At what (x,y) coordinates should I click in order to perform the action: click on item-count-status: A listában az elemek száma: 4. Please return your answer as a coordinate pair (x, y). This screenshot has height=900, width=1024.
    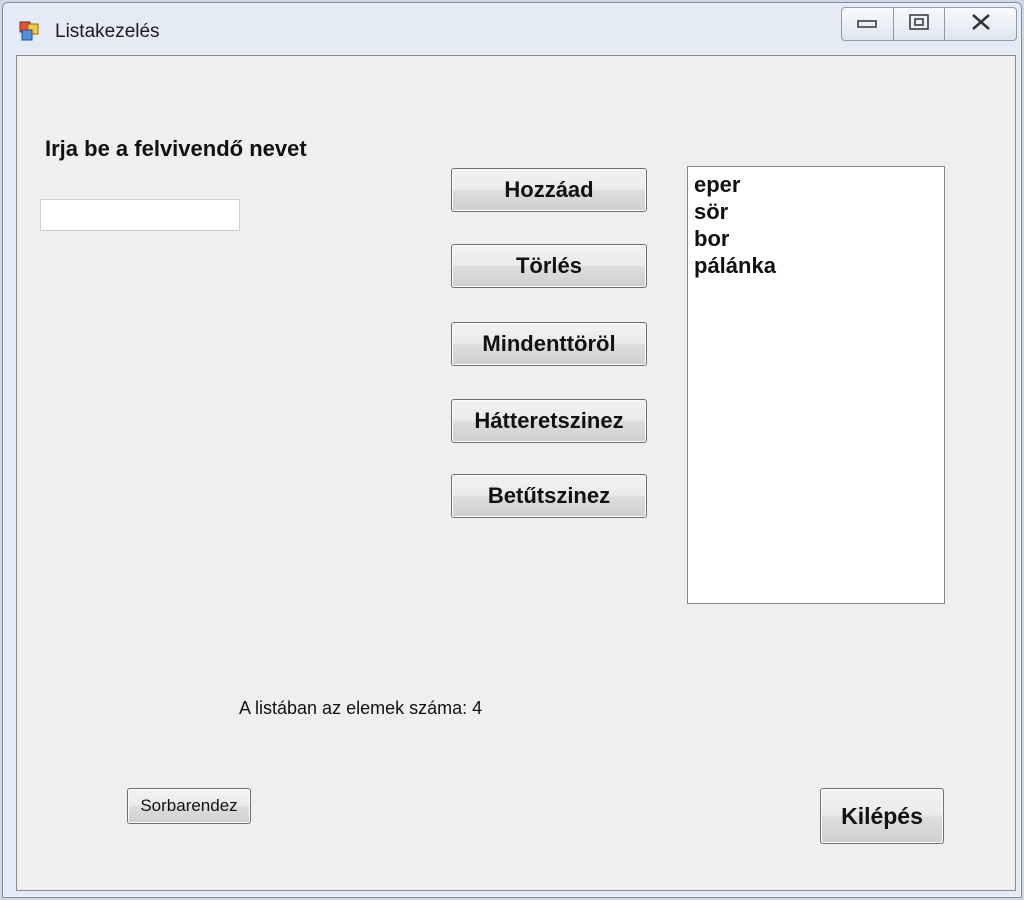
    Looking at the image, I should click on (360, 708).